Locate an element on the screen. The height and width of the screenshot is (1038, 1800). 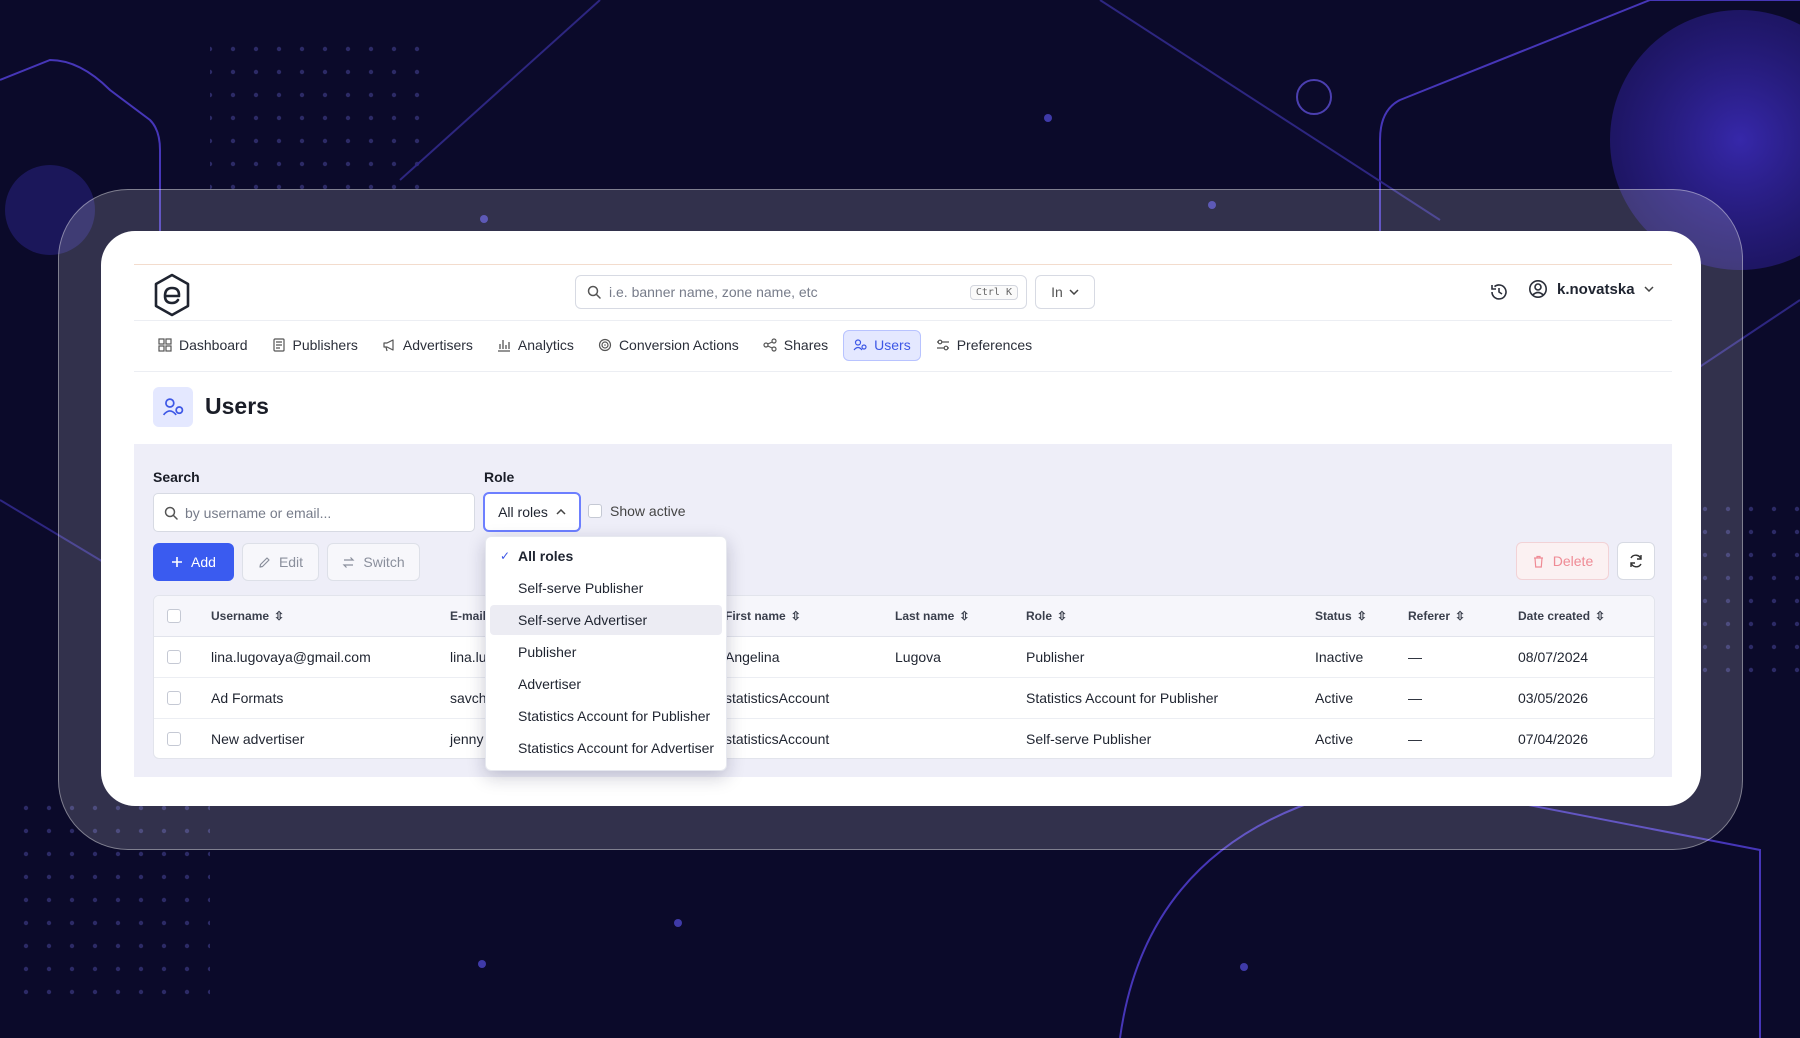
nav-advertisers: Advertisers is located at coordinates (427, 345).